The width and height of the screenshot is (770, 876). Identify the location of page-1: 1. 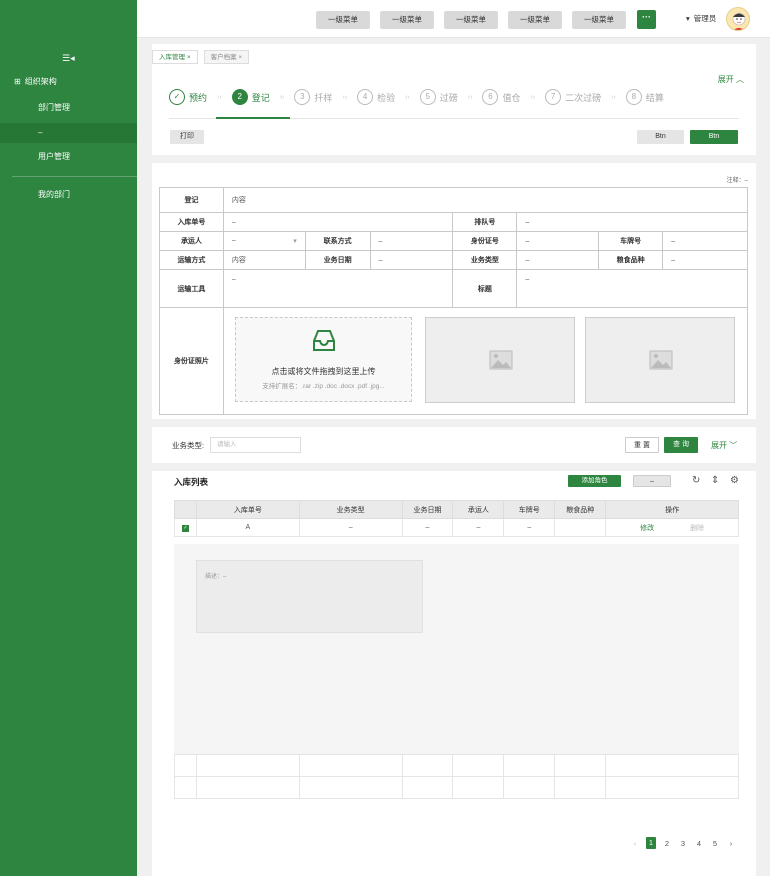
(651, 843).